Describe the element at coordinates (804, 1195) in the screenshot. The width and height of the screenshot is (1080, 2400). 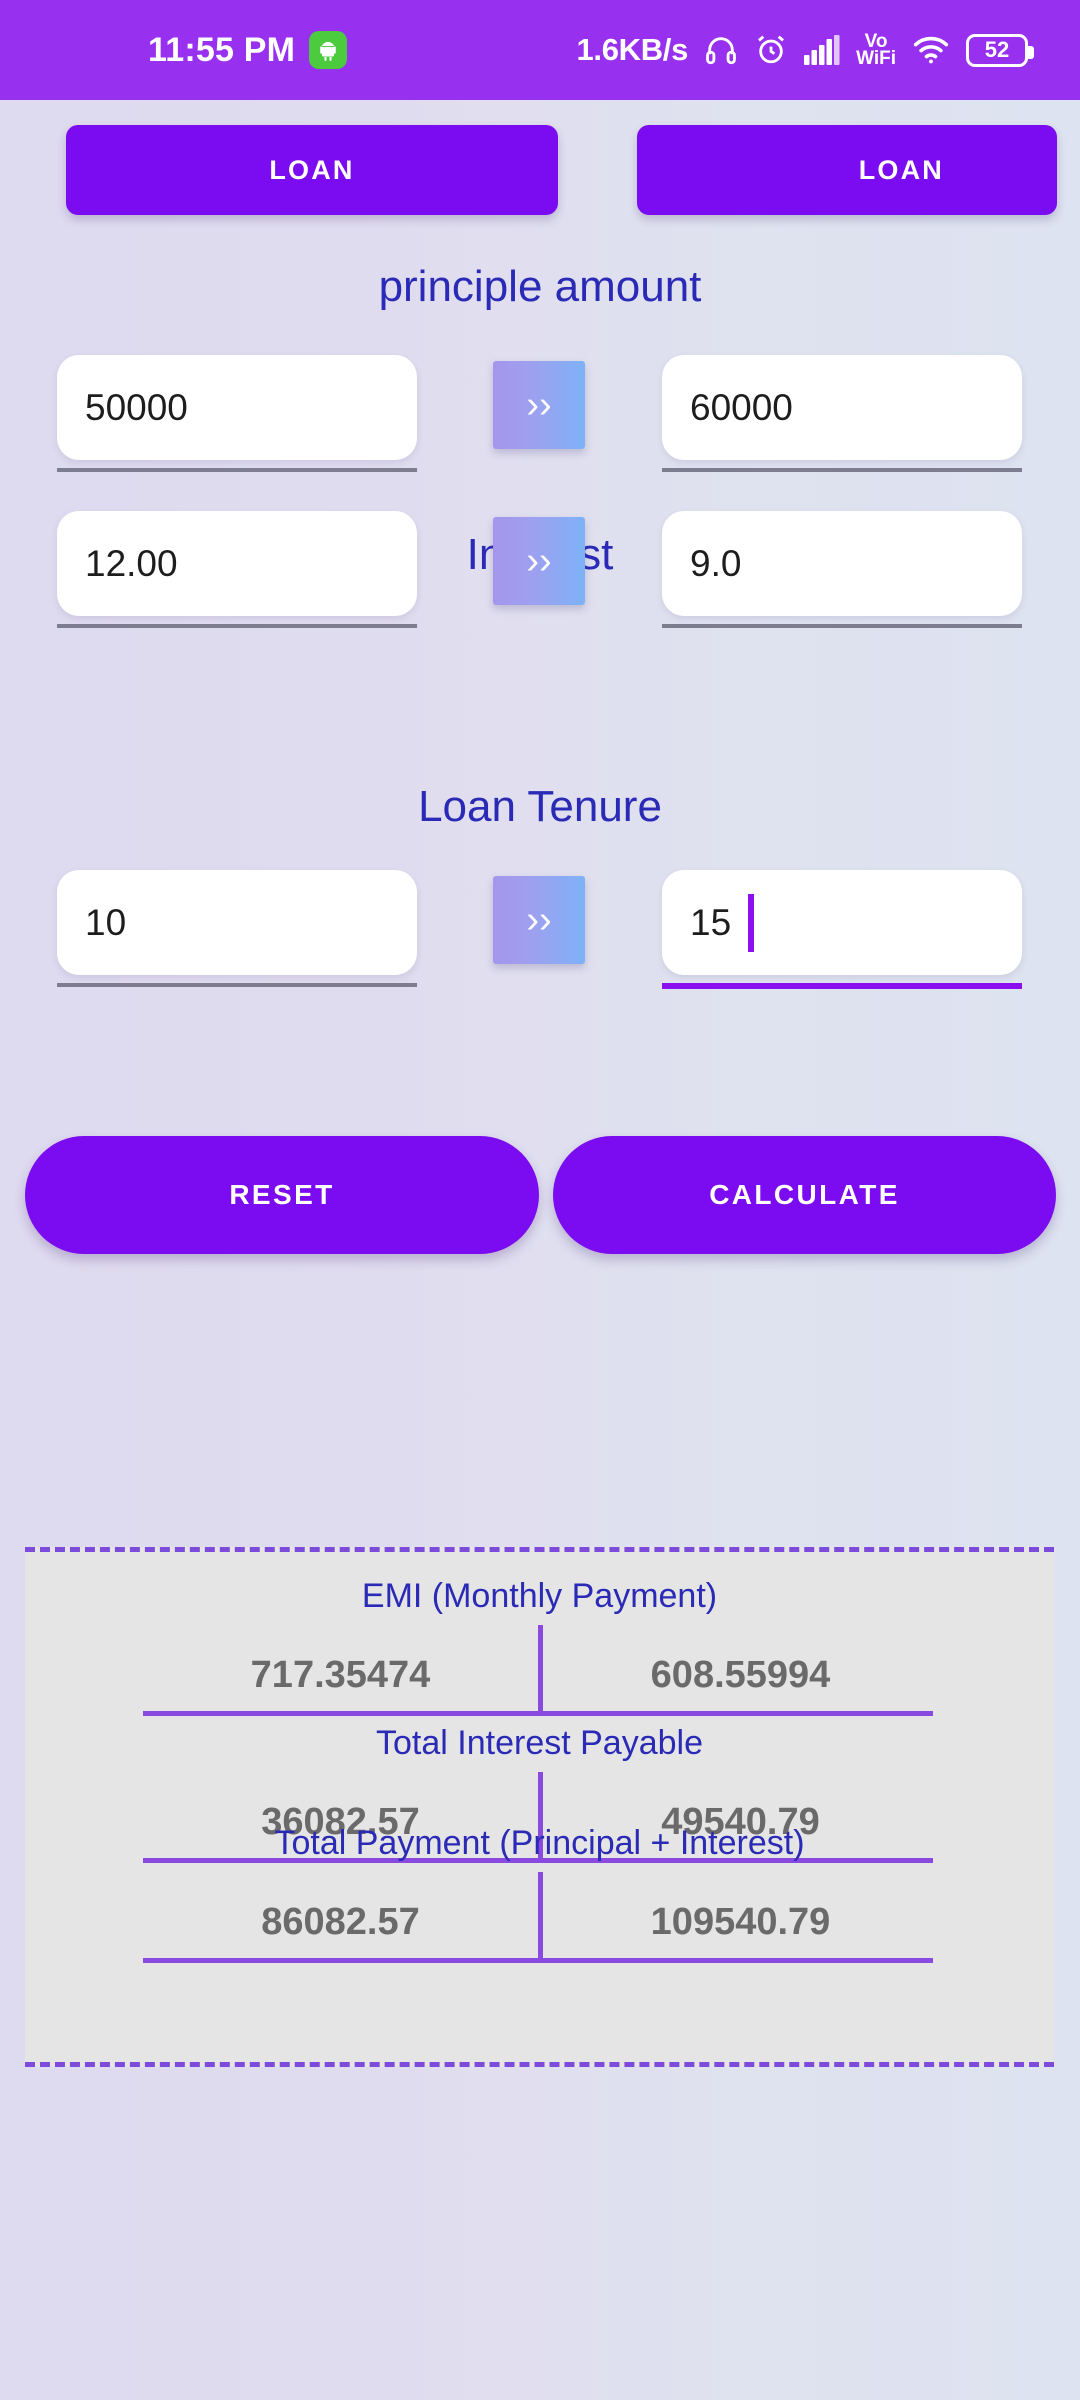
I see `calculate-button: CALCULATE` at that location.